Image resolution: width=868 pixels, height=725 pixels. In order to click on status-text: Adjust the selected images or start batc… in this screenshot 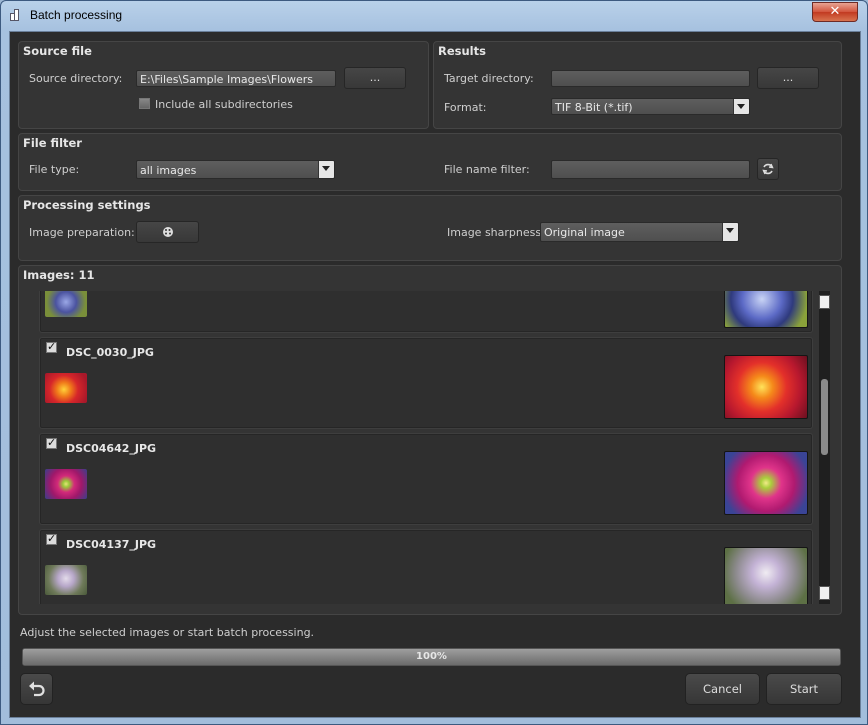, I will do `click(167, 632)`.